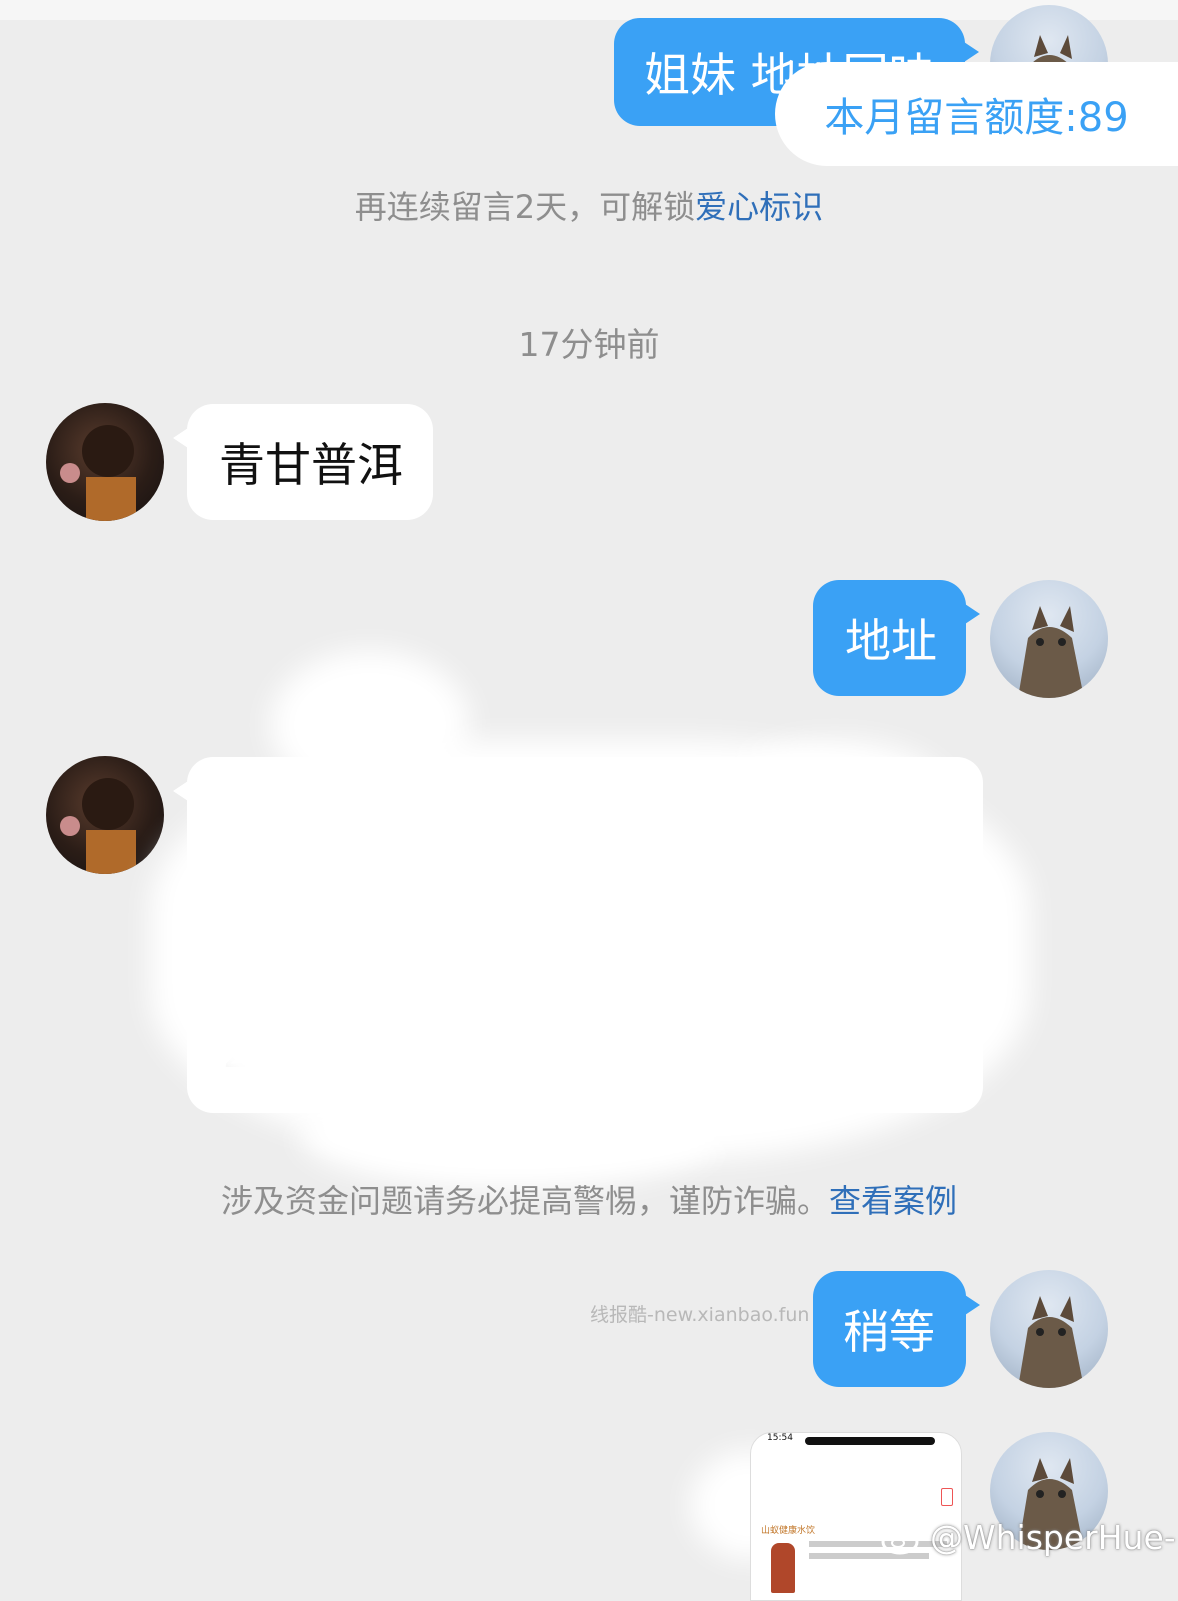 This screenshot has height=1601, width=1178. What do you see at coordinates (947, 1497) in the screenshot?
I see `thumb-badge` at bounding box center [947, 1497].